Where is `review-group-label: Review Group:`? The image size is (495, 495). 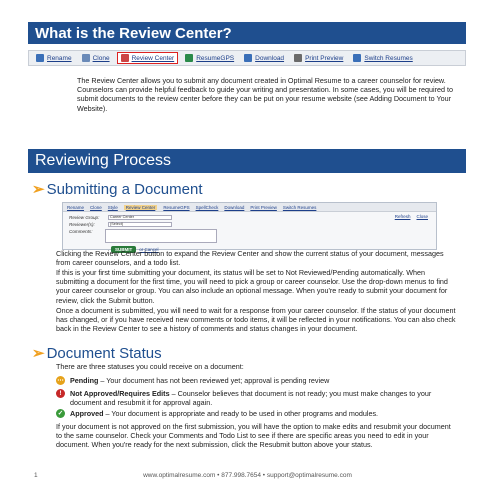
review-group-label: Review Group: is located at coordinates (84, 217).